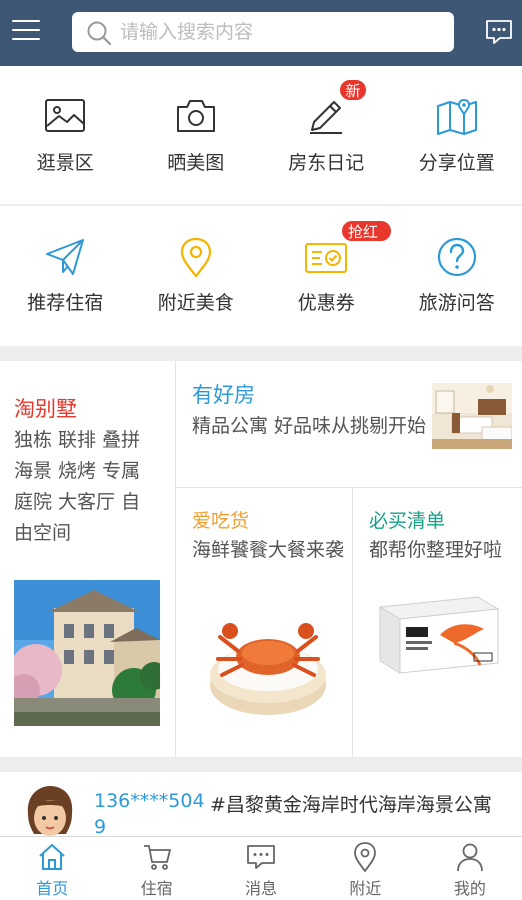 Image resolution: width=522 pixels, height=900 pixels. I want to click on grid-item-coupon: 抢红包 优惠券, so click(326, 276).